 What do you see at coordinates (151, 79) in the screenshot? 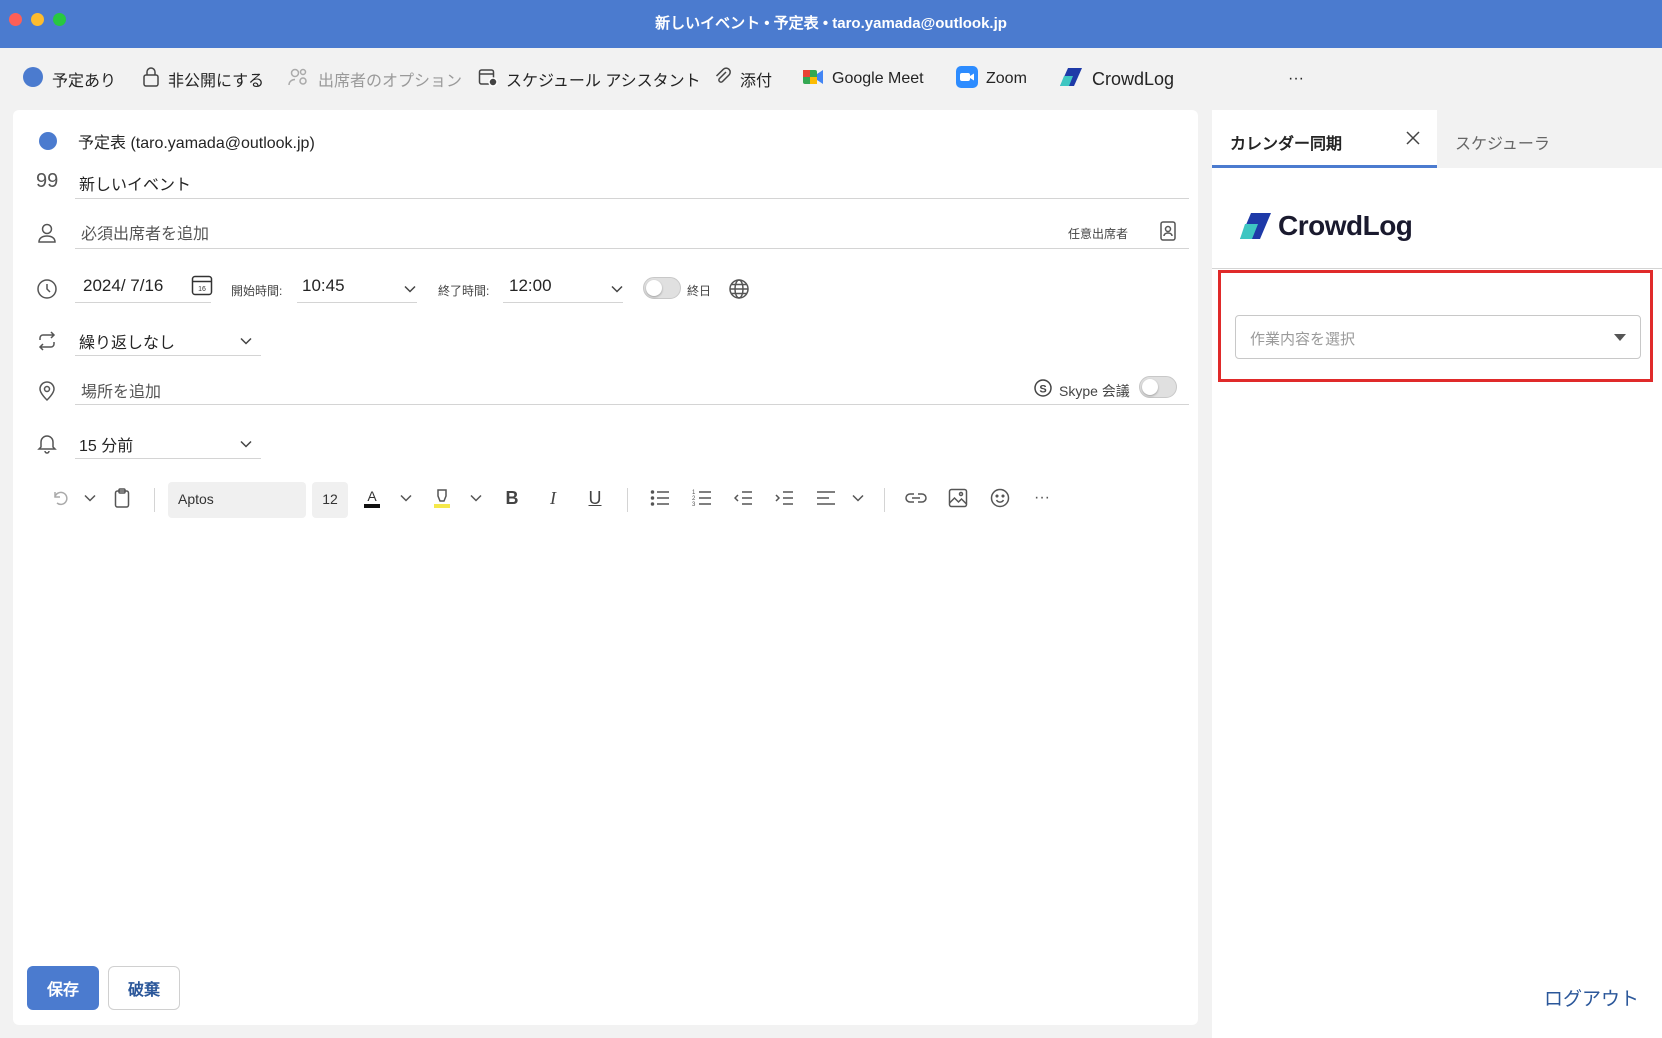
I see `lock-icon` at bounding box center [151, 79].